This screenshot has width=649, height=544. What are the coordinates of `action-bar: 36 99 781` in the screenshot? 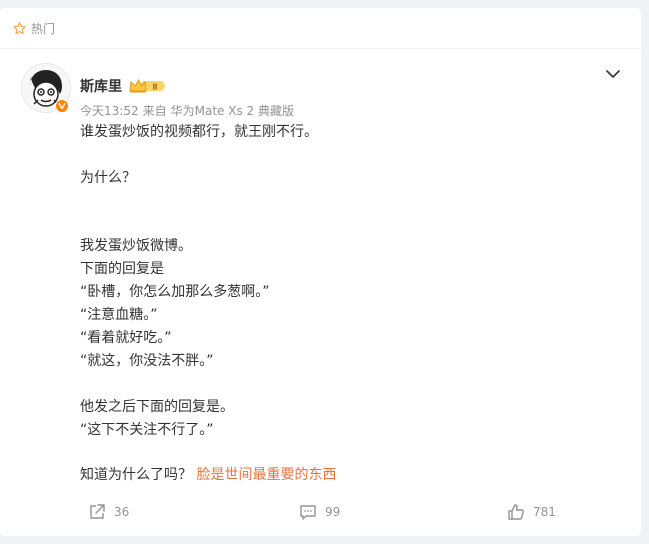 It's located at (320, 514).